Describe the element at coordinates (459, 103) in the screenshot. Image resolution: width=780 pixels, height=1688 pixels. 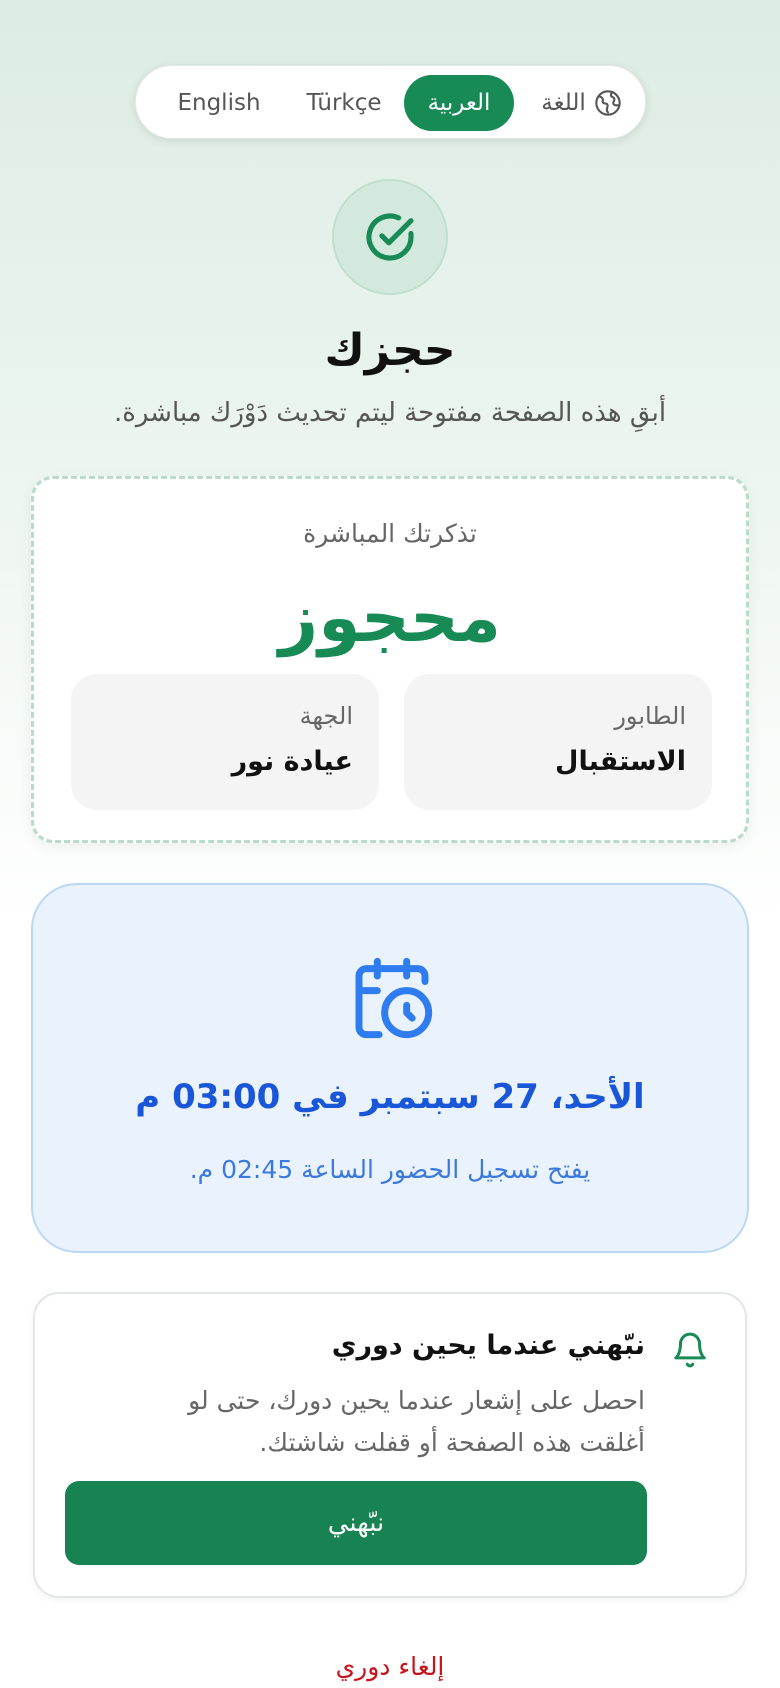
I see `language-option-arabic: العربية` at that location.